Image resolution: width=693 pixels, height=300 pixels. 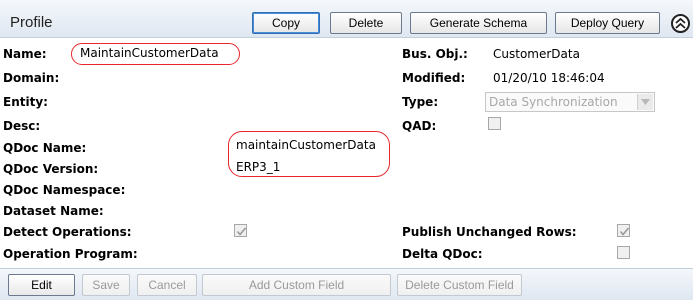 I want to click on delta-qdoc-checkbox, so click(x=623, y=252).